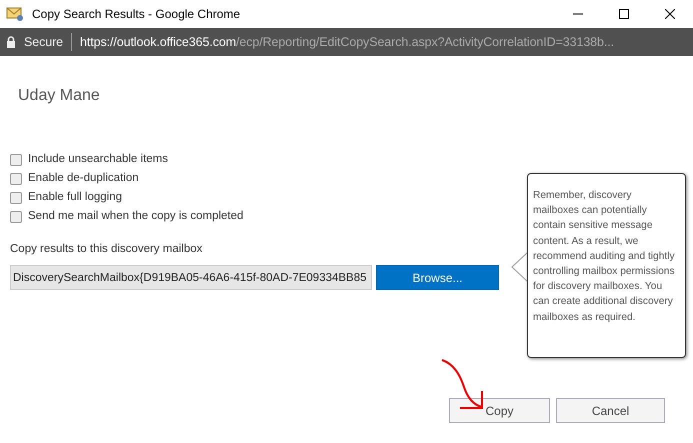  Describe the element at coordinates (59, 96) in the screenshot. I see `page-heading: Uday Mane` at that location.